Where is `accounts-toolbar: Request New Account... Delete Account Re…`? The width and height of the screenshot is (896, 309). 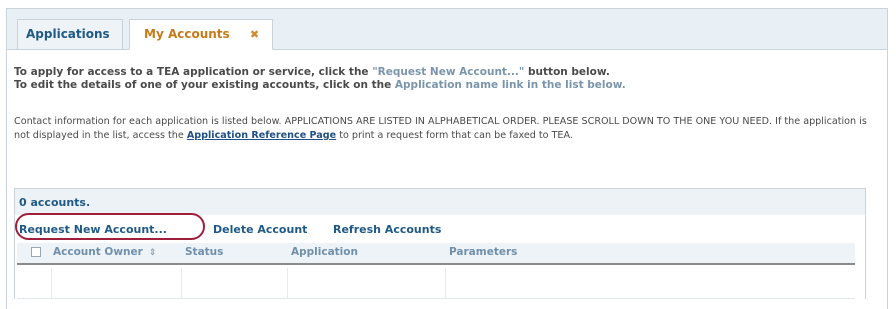 accounts-toolbar: Request New Account... Delete Account Re… is located at coordinates (440, 228).